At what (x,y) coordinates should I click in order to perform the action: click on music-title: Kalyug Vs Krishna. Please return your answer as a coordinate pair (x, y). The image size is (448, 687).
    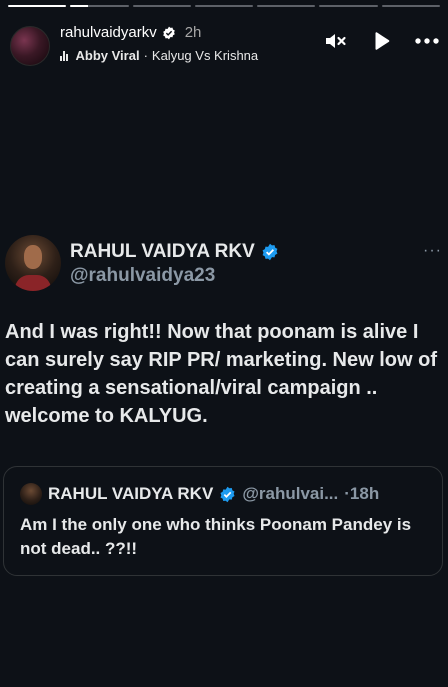
    Looking at the image, I should click on (205, 55).